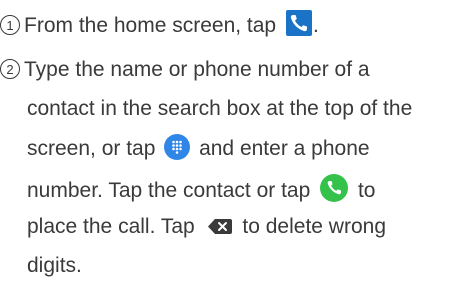 This screenshot has width=472, height=295. I want to click on step-text: number. Tap the contact or tap, so click(172, 190).